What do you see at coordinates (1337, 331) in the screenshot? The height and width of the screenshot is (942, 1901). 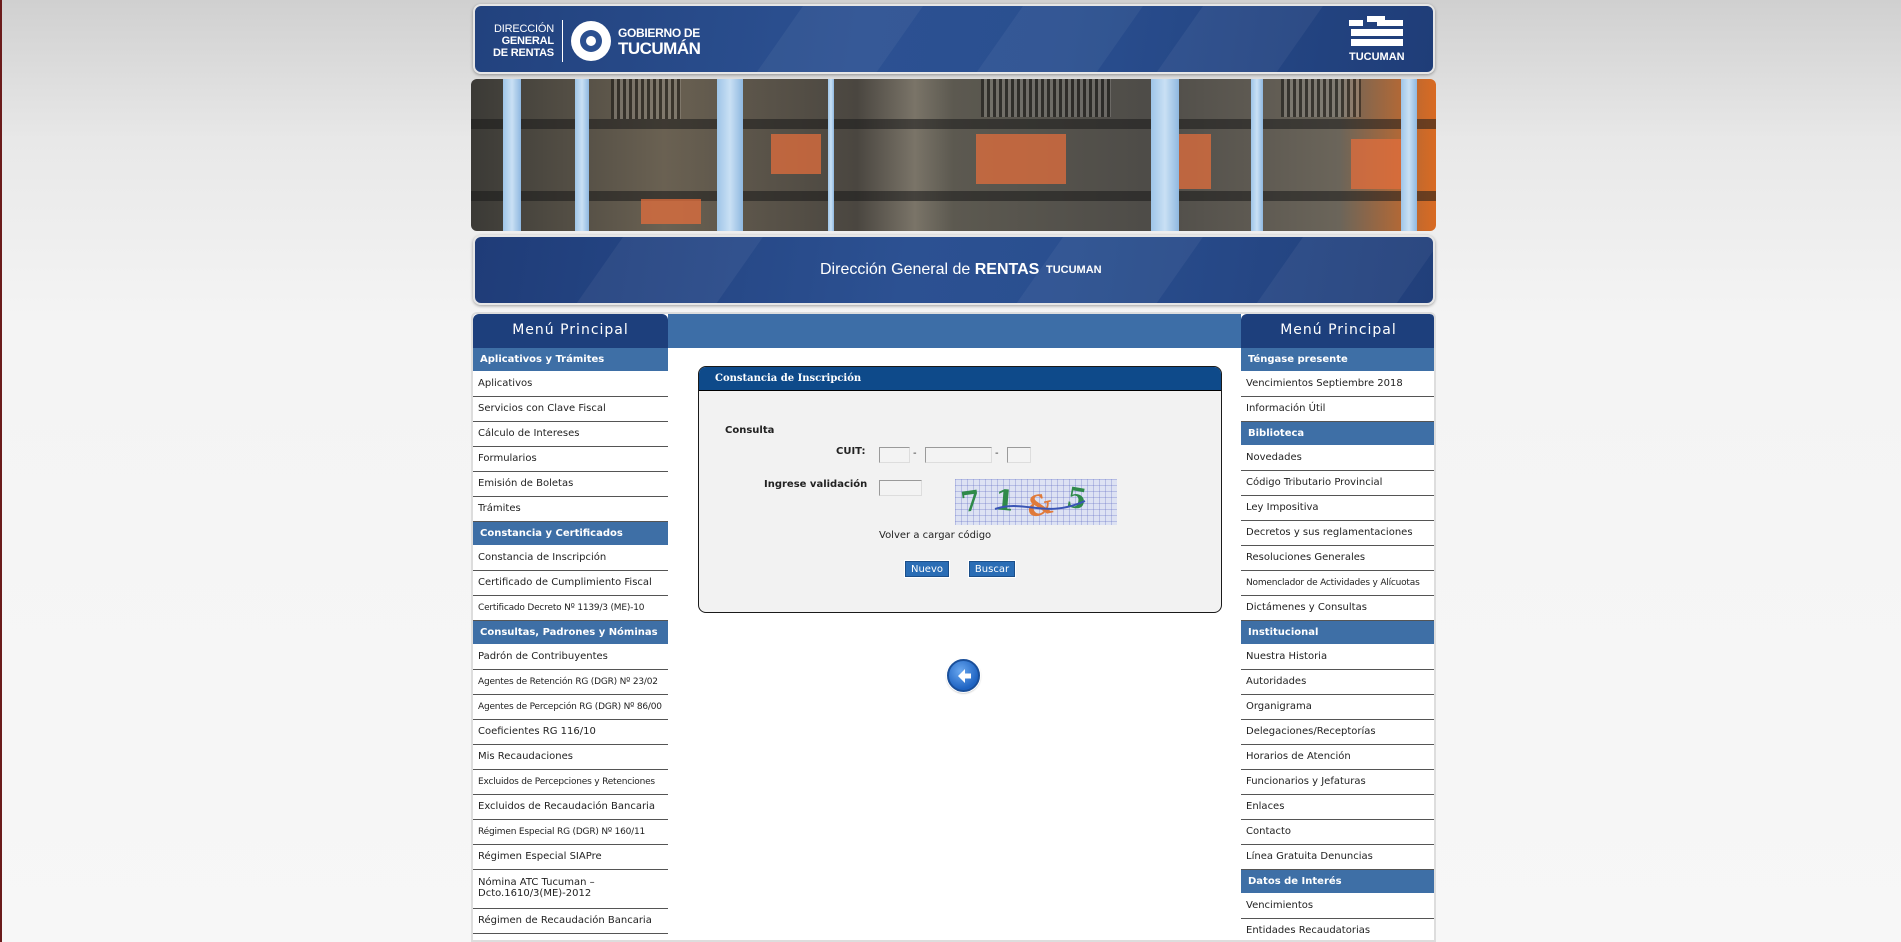 I see `right-menu-title: Menú Principal` at bounding box center [1337, 331].